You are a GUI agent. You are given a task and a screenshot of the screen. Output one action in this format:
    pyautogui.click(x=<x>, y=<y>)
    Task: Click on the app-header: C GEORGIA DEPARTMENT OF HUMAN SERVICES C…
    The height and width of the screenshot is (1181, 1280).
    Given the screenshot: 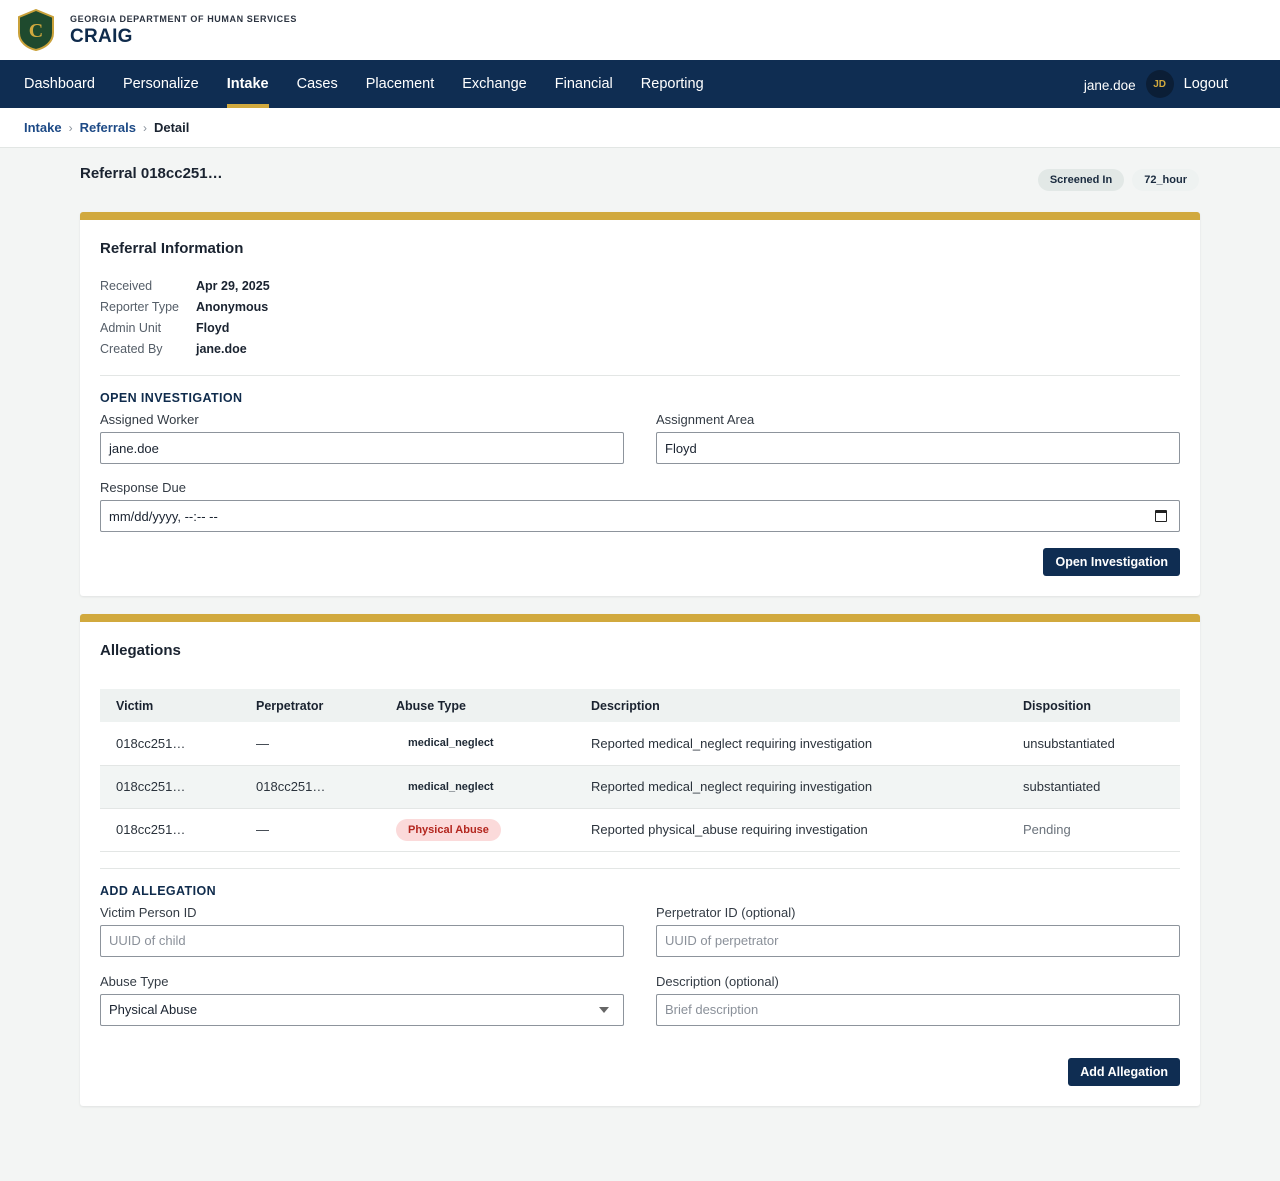 What is the action you would take?
    pyautogui.click(x=640, y=30)
    